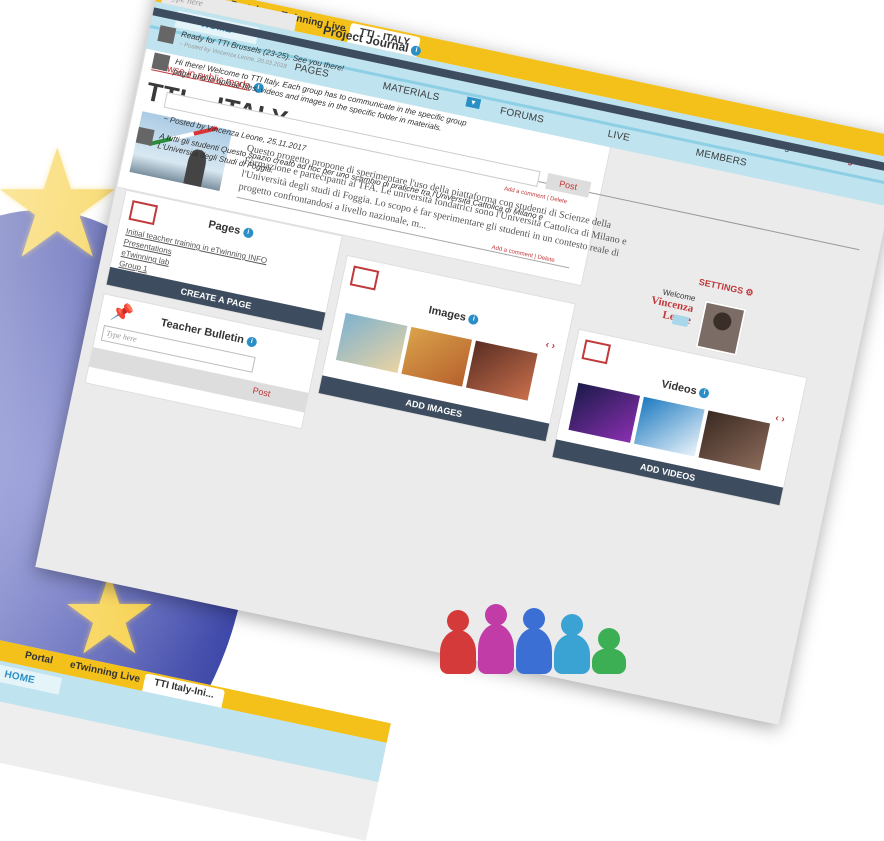 The width and height of the screenshot is (884, 841). What do you see at coordinates (680, 321) in the screenshot?
I see `mail-icon` at bounding box center [680, 321].